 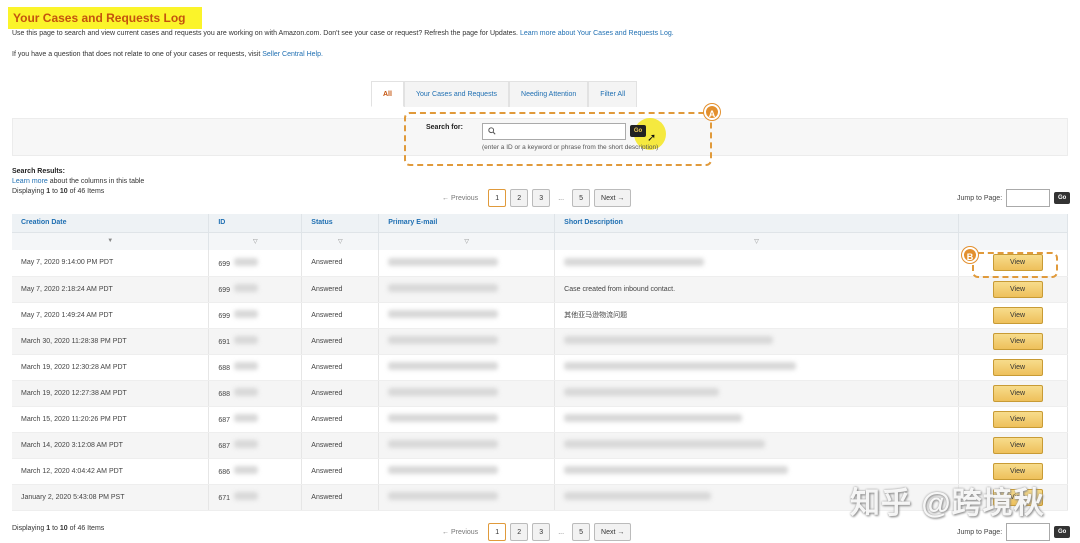 I want to click on tab-your-cases: Your Cases and Requests, so click(x=456, y=94).